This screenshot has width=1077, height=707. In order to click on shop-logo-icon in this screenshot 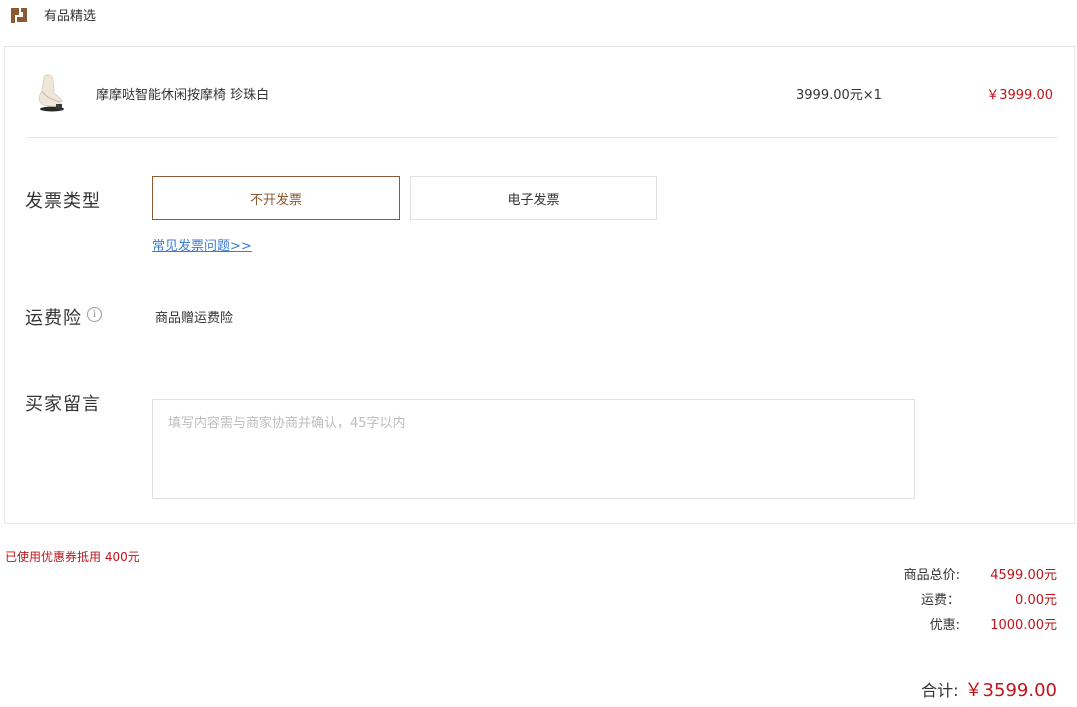, I will do `click(19, 15)`.